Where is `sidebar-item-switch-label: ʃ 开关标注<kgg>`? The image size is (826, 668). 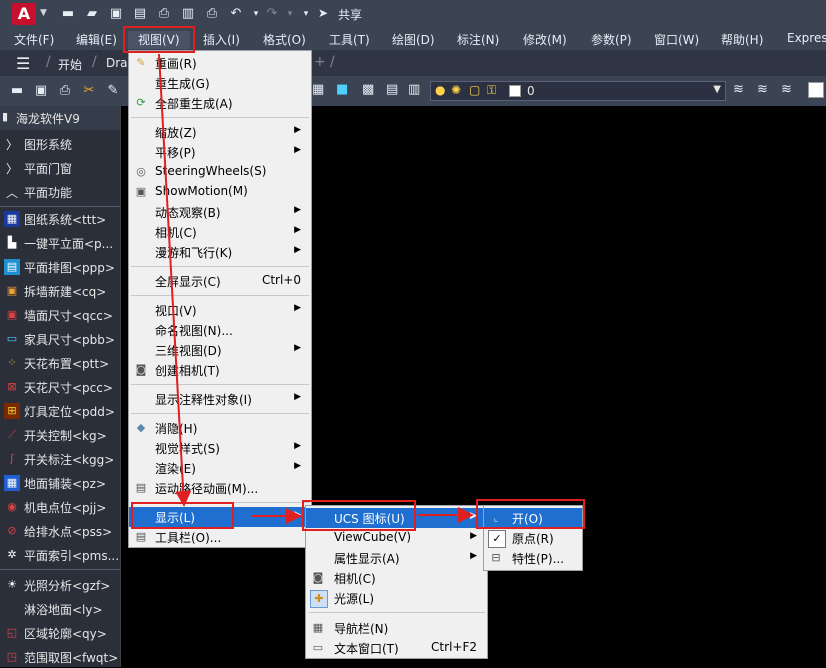
sidebar-item-switch-label: ʃ 开关标注<kgg> is located at coordinates (60, 459).